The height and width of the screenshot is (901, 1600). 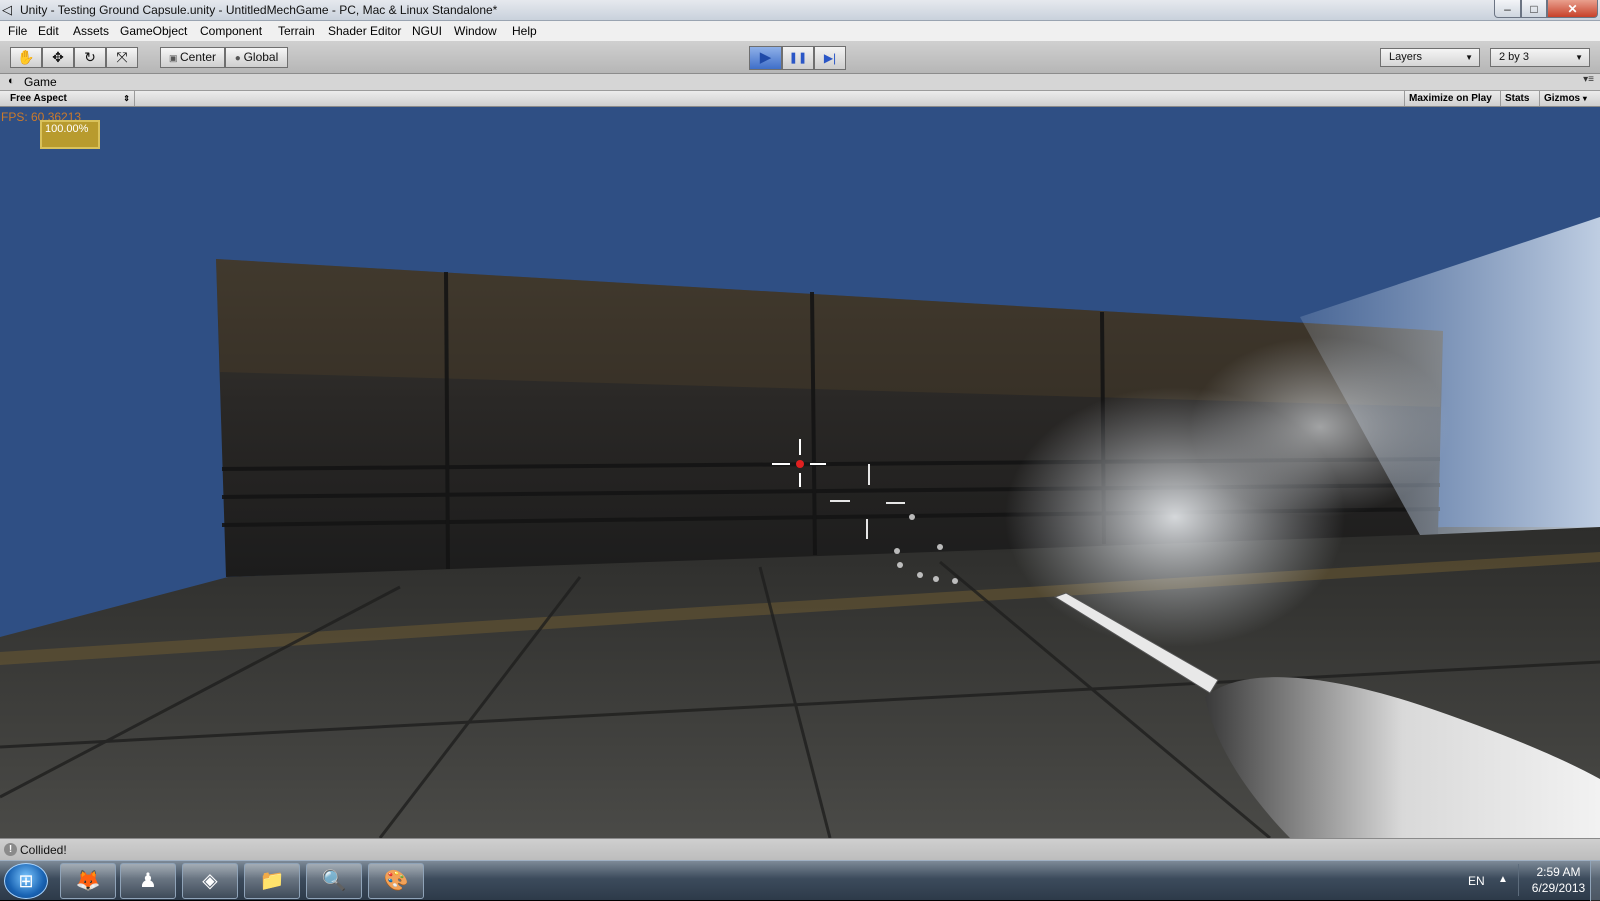 I want to click on layout-label: 2 by 3, so click(x=1514, y=57).